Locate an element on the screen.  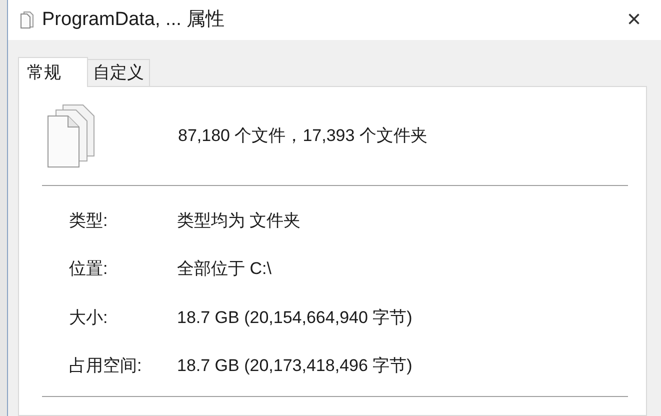
property-label: 大小: is located at coordinates (88, 317).